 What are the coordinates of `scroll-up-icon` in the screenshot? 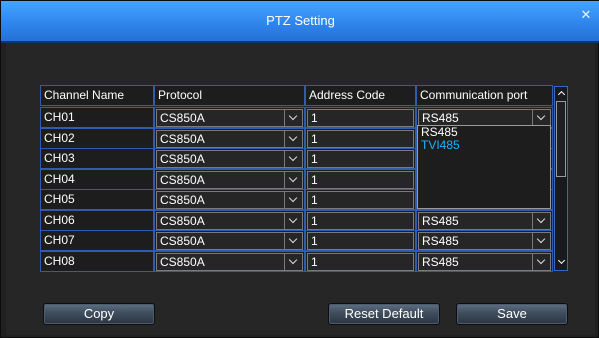 It's located at (561, 93).